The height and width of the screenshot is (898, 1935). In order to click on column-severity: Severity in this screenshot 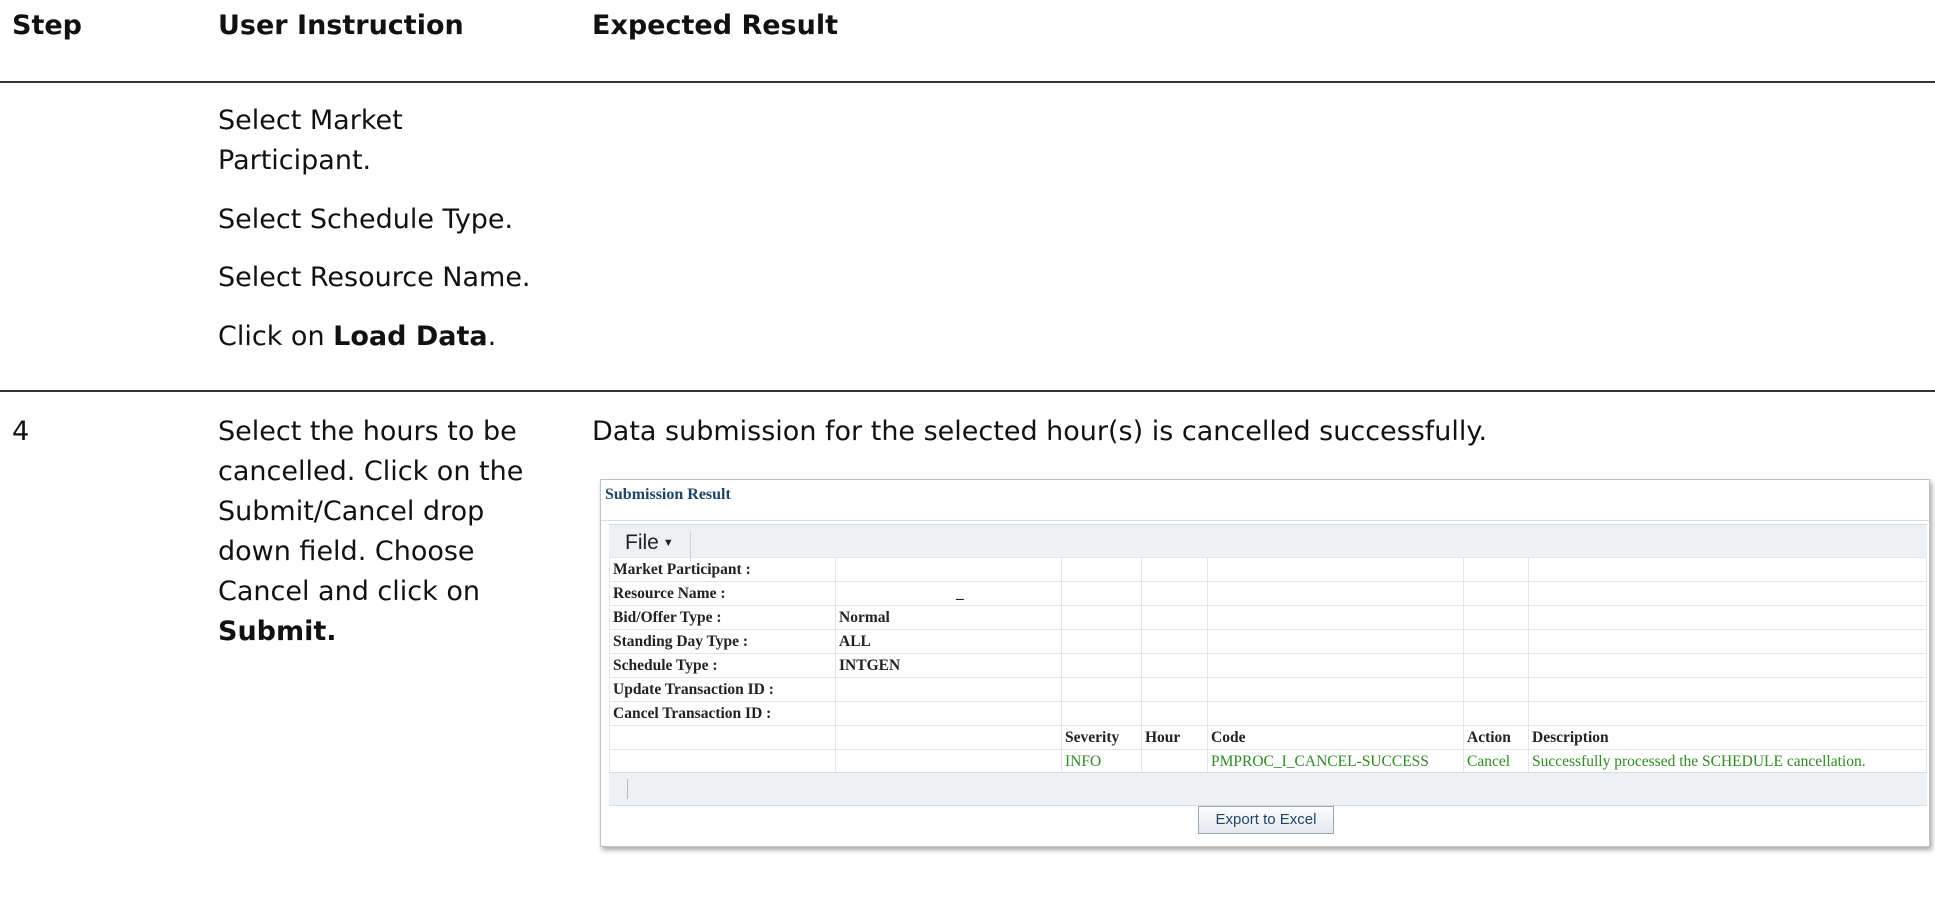, I will do `click(1101, 737)`.